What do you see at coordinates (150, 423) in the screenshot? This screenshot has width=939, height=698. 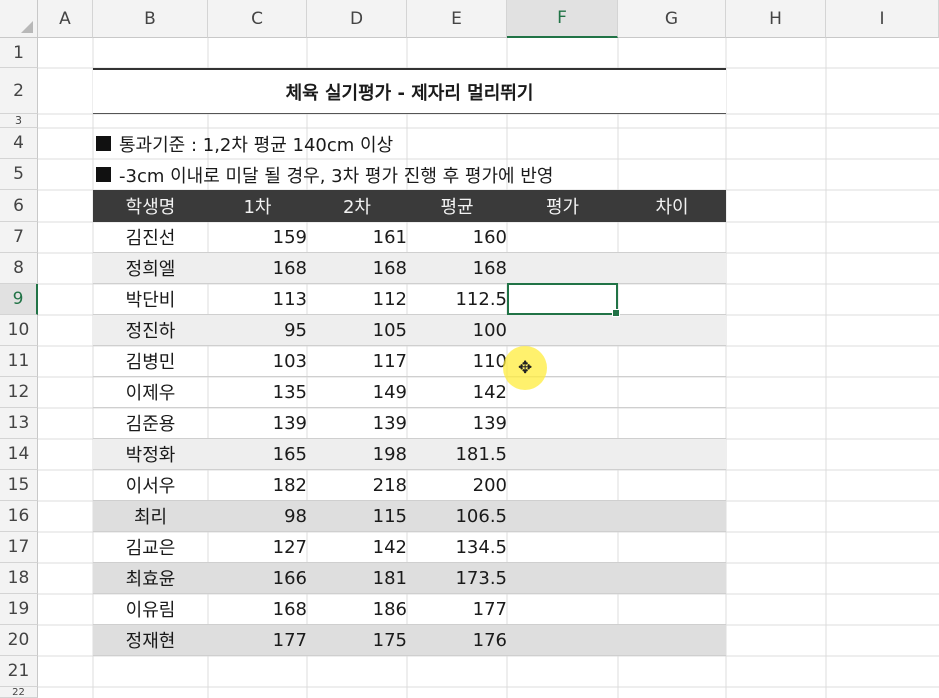 I see `student-name-cell: 김준용` at bounding box center [150, 423].